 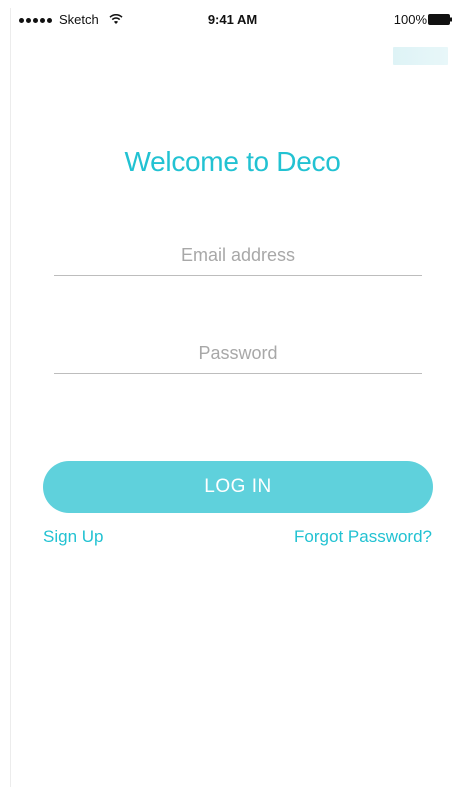 I want to click on signup-link: Sign Up, so click(x=73, y=537).